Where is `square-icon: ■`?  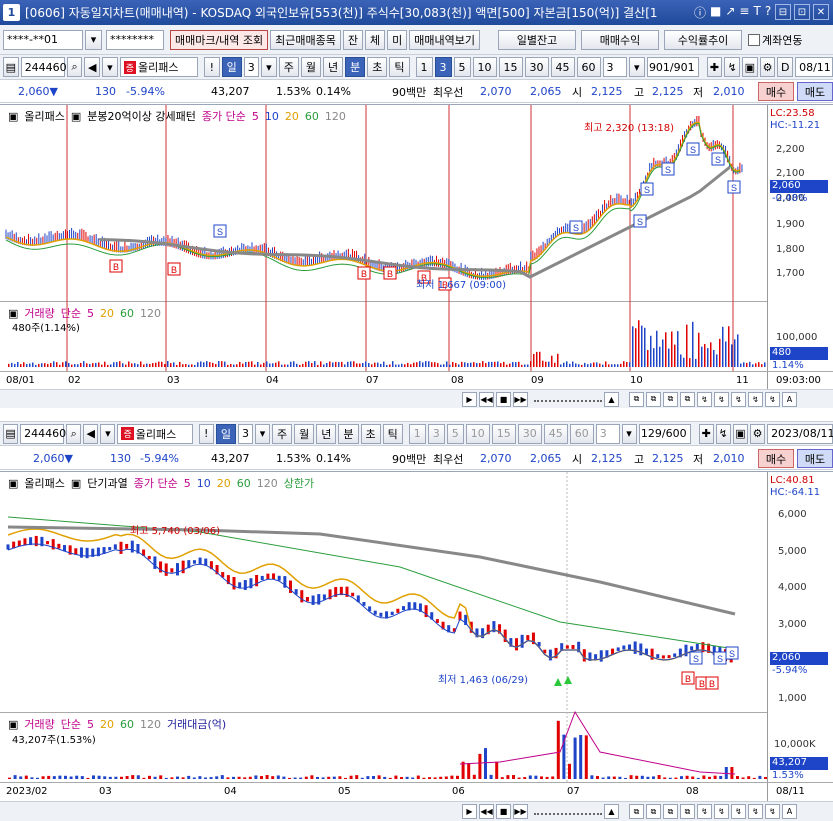
square-icon: ■ is located at coordinates (715, 12).